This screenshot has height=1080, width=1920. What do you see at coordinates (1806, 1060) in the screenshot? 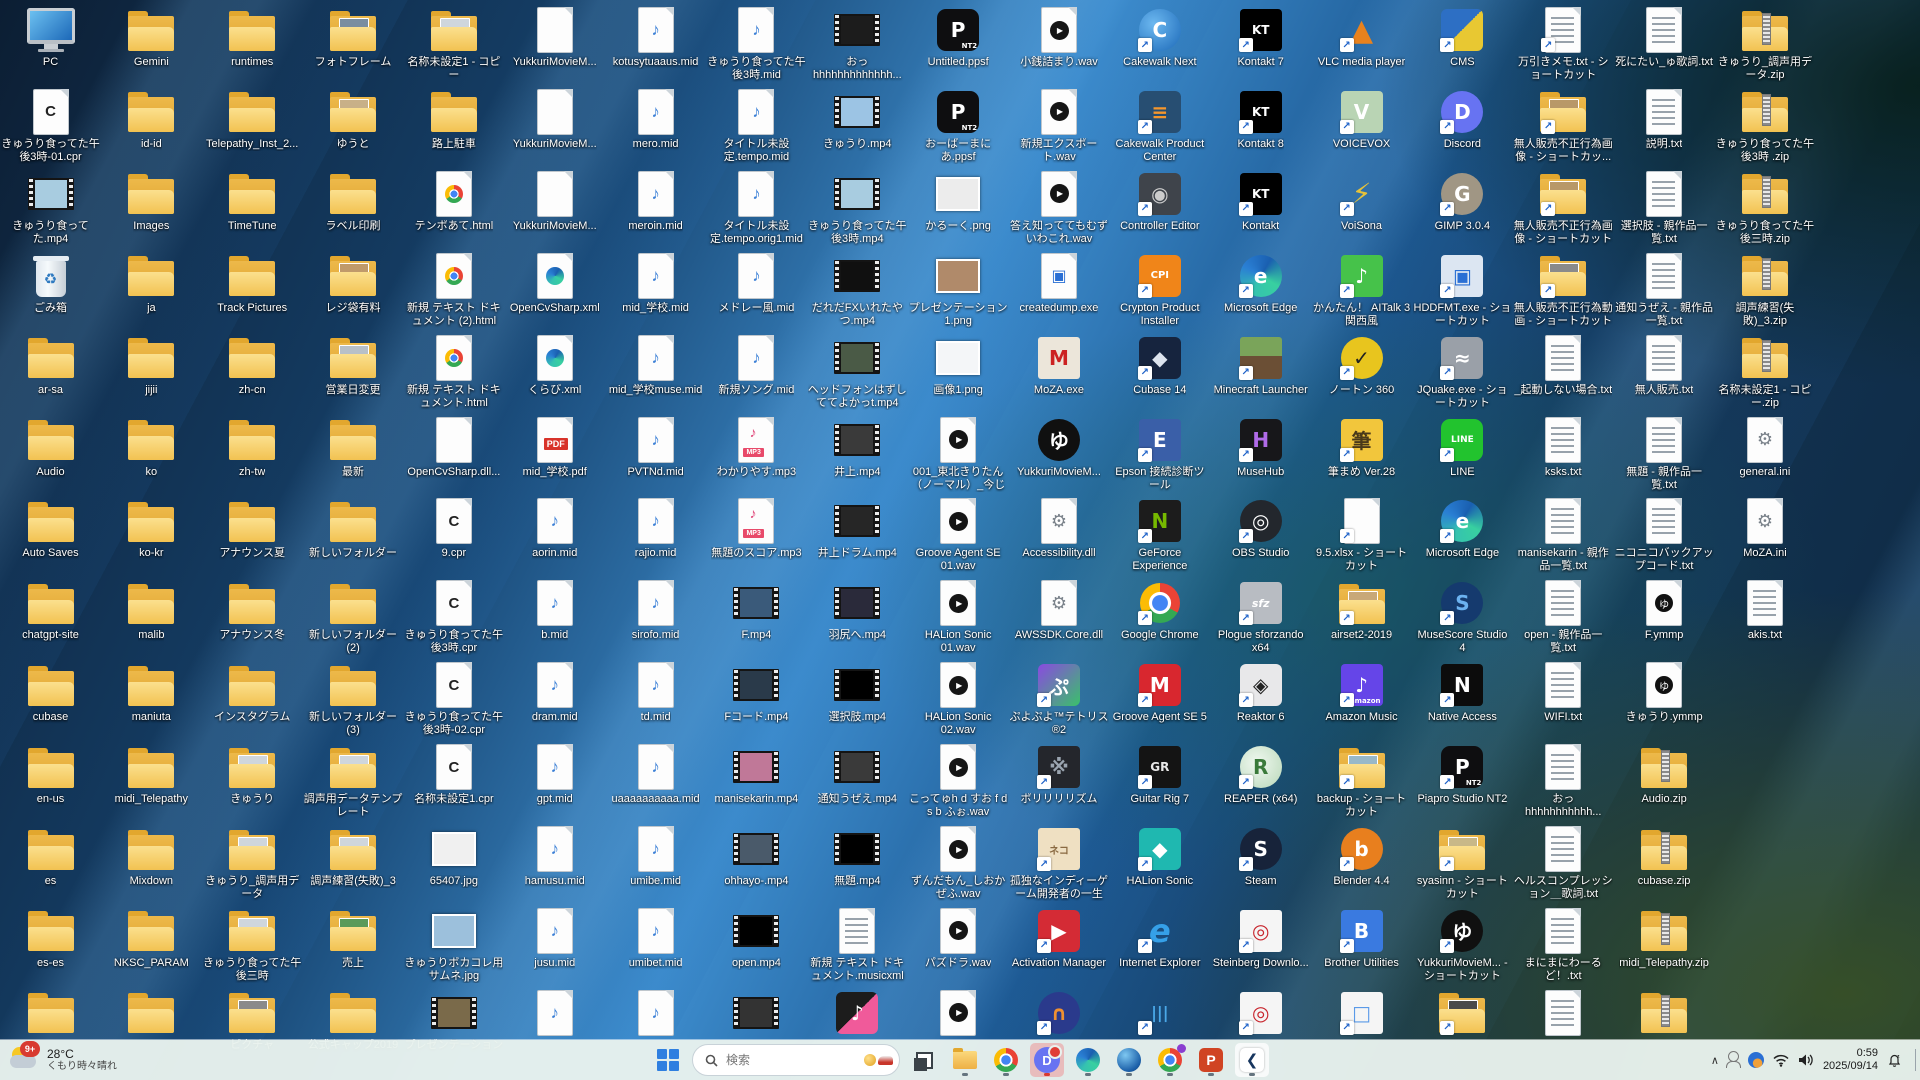
I see `volume-icon` at bounding box center [1806, 1060].